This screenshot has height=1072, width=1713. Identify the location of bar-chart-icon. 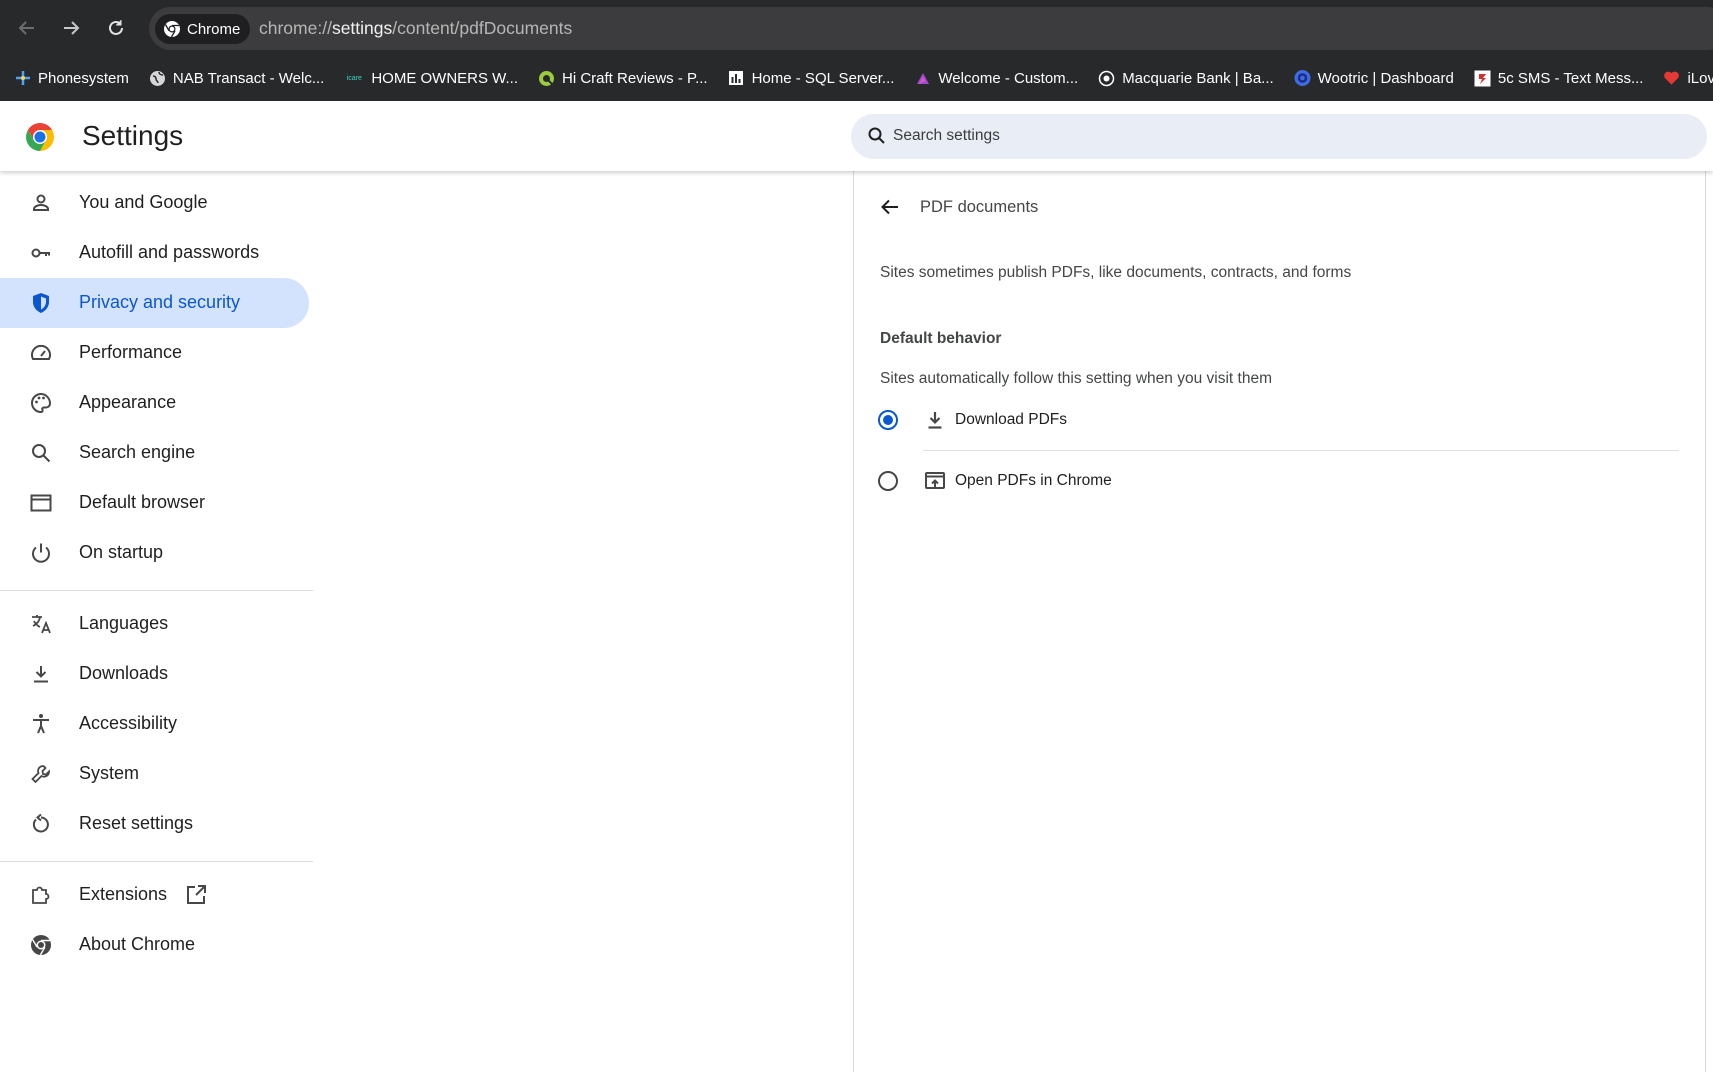
(736, 78).